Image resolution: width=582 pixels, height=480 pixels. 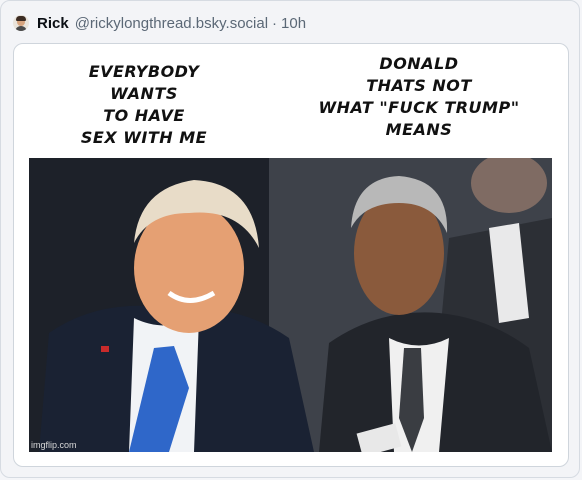 I want to click on author-handle: @rickylongthread.bsky.social, so click(x=171, y=23).